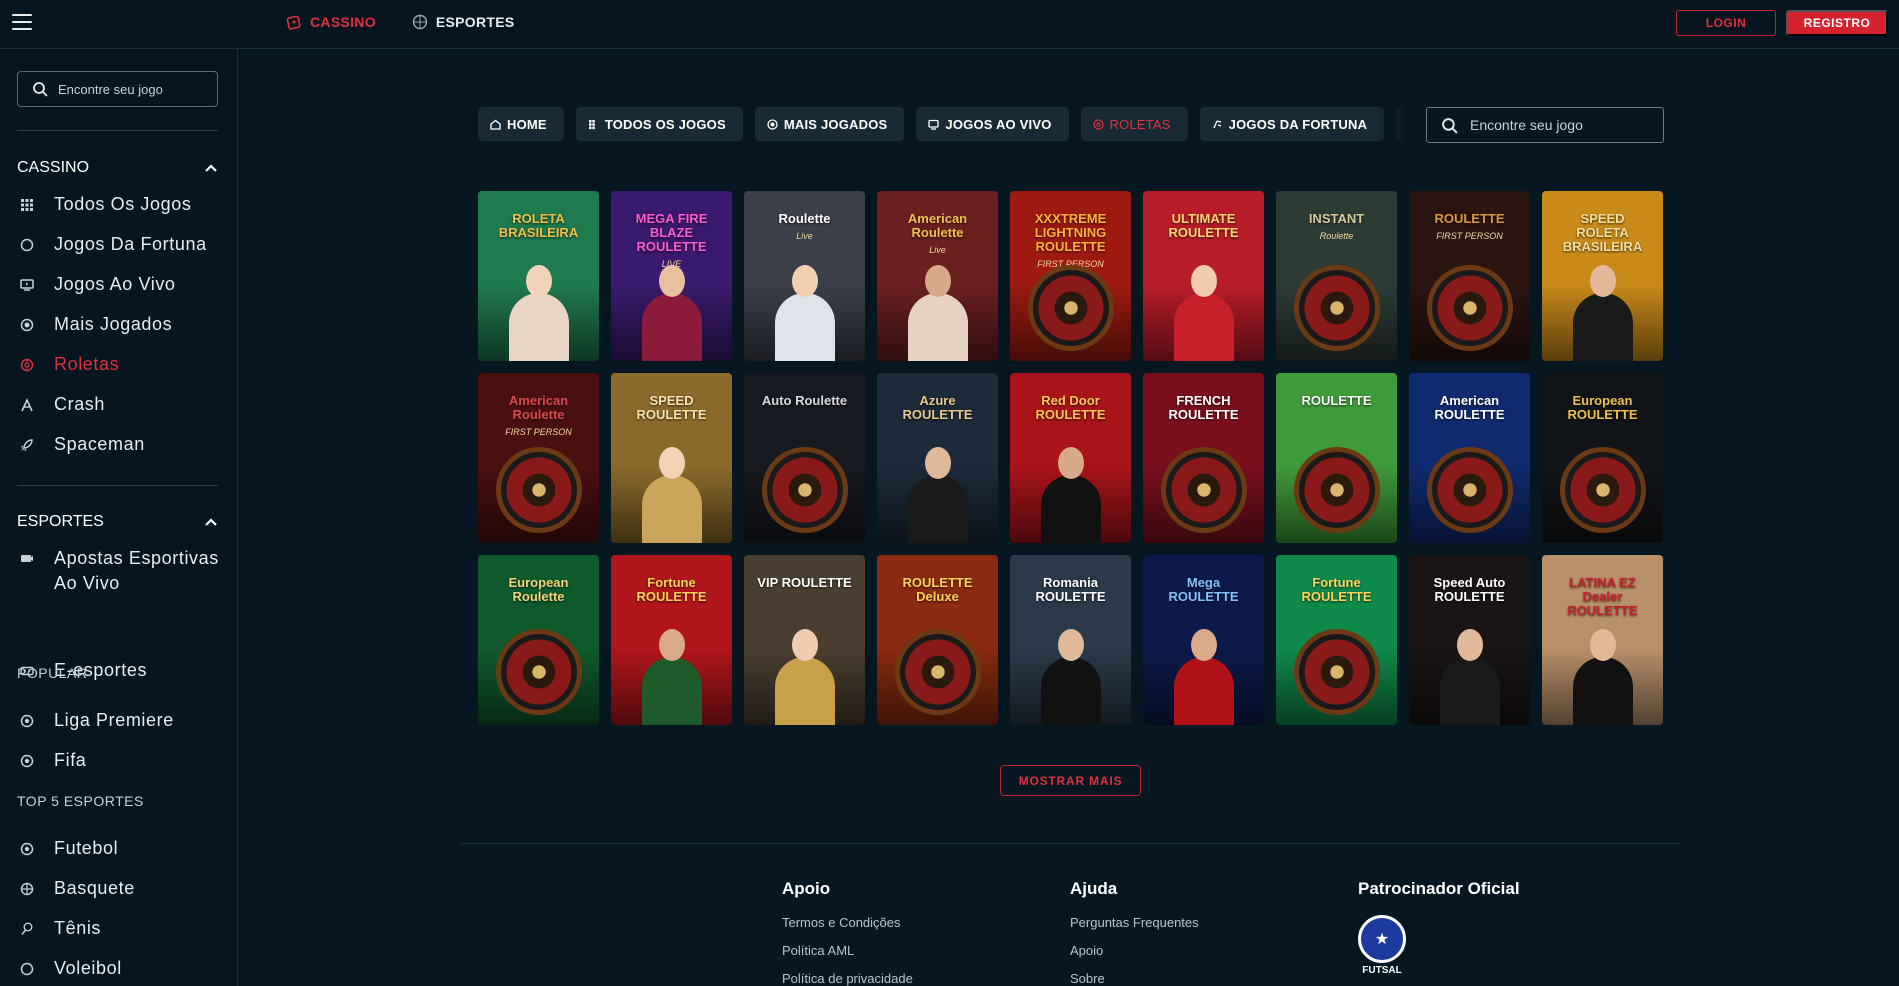 This screenshot has height=986, width=1899. Describe the element at coordinates (1070, 640) in the screenshot. I see `game-tile: Romania ROULETTE` at that location.